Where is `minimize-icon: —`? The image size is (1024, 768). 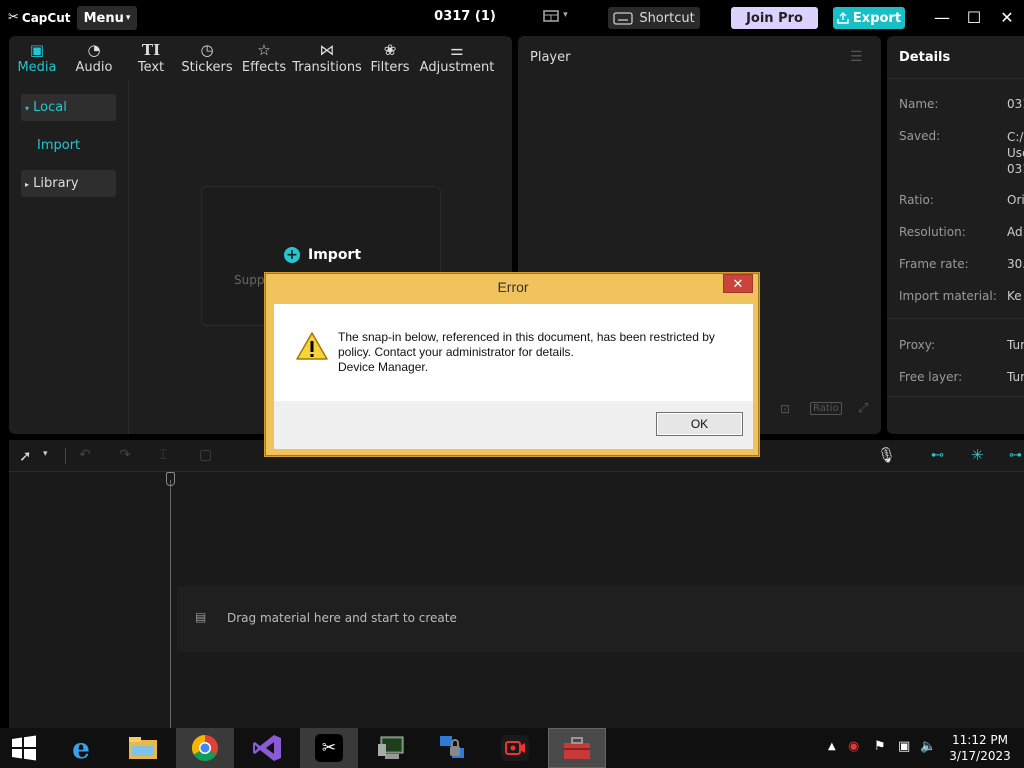
minimize-icon: — is located at coordinates (942, 18).